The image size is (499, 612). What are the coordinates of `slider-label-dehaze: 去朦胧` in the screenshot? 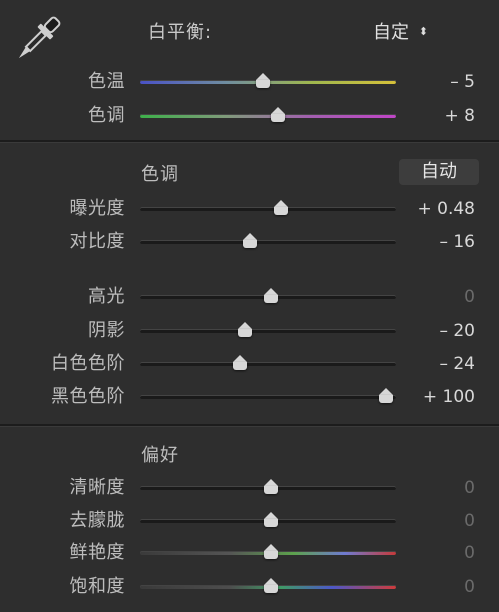 It's located at (97, 520).